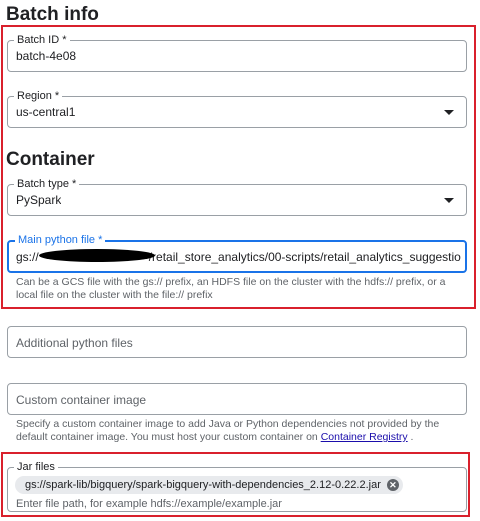 Image resolution: width=480 pixels, height=521 pixels. What do you see at coordinates (52, 14) in the screenshot?
I see `batch-info-heading: Batch info` at bounding box center [52, 14].